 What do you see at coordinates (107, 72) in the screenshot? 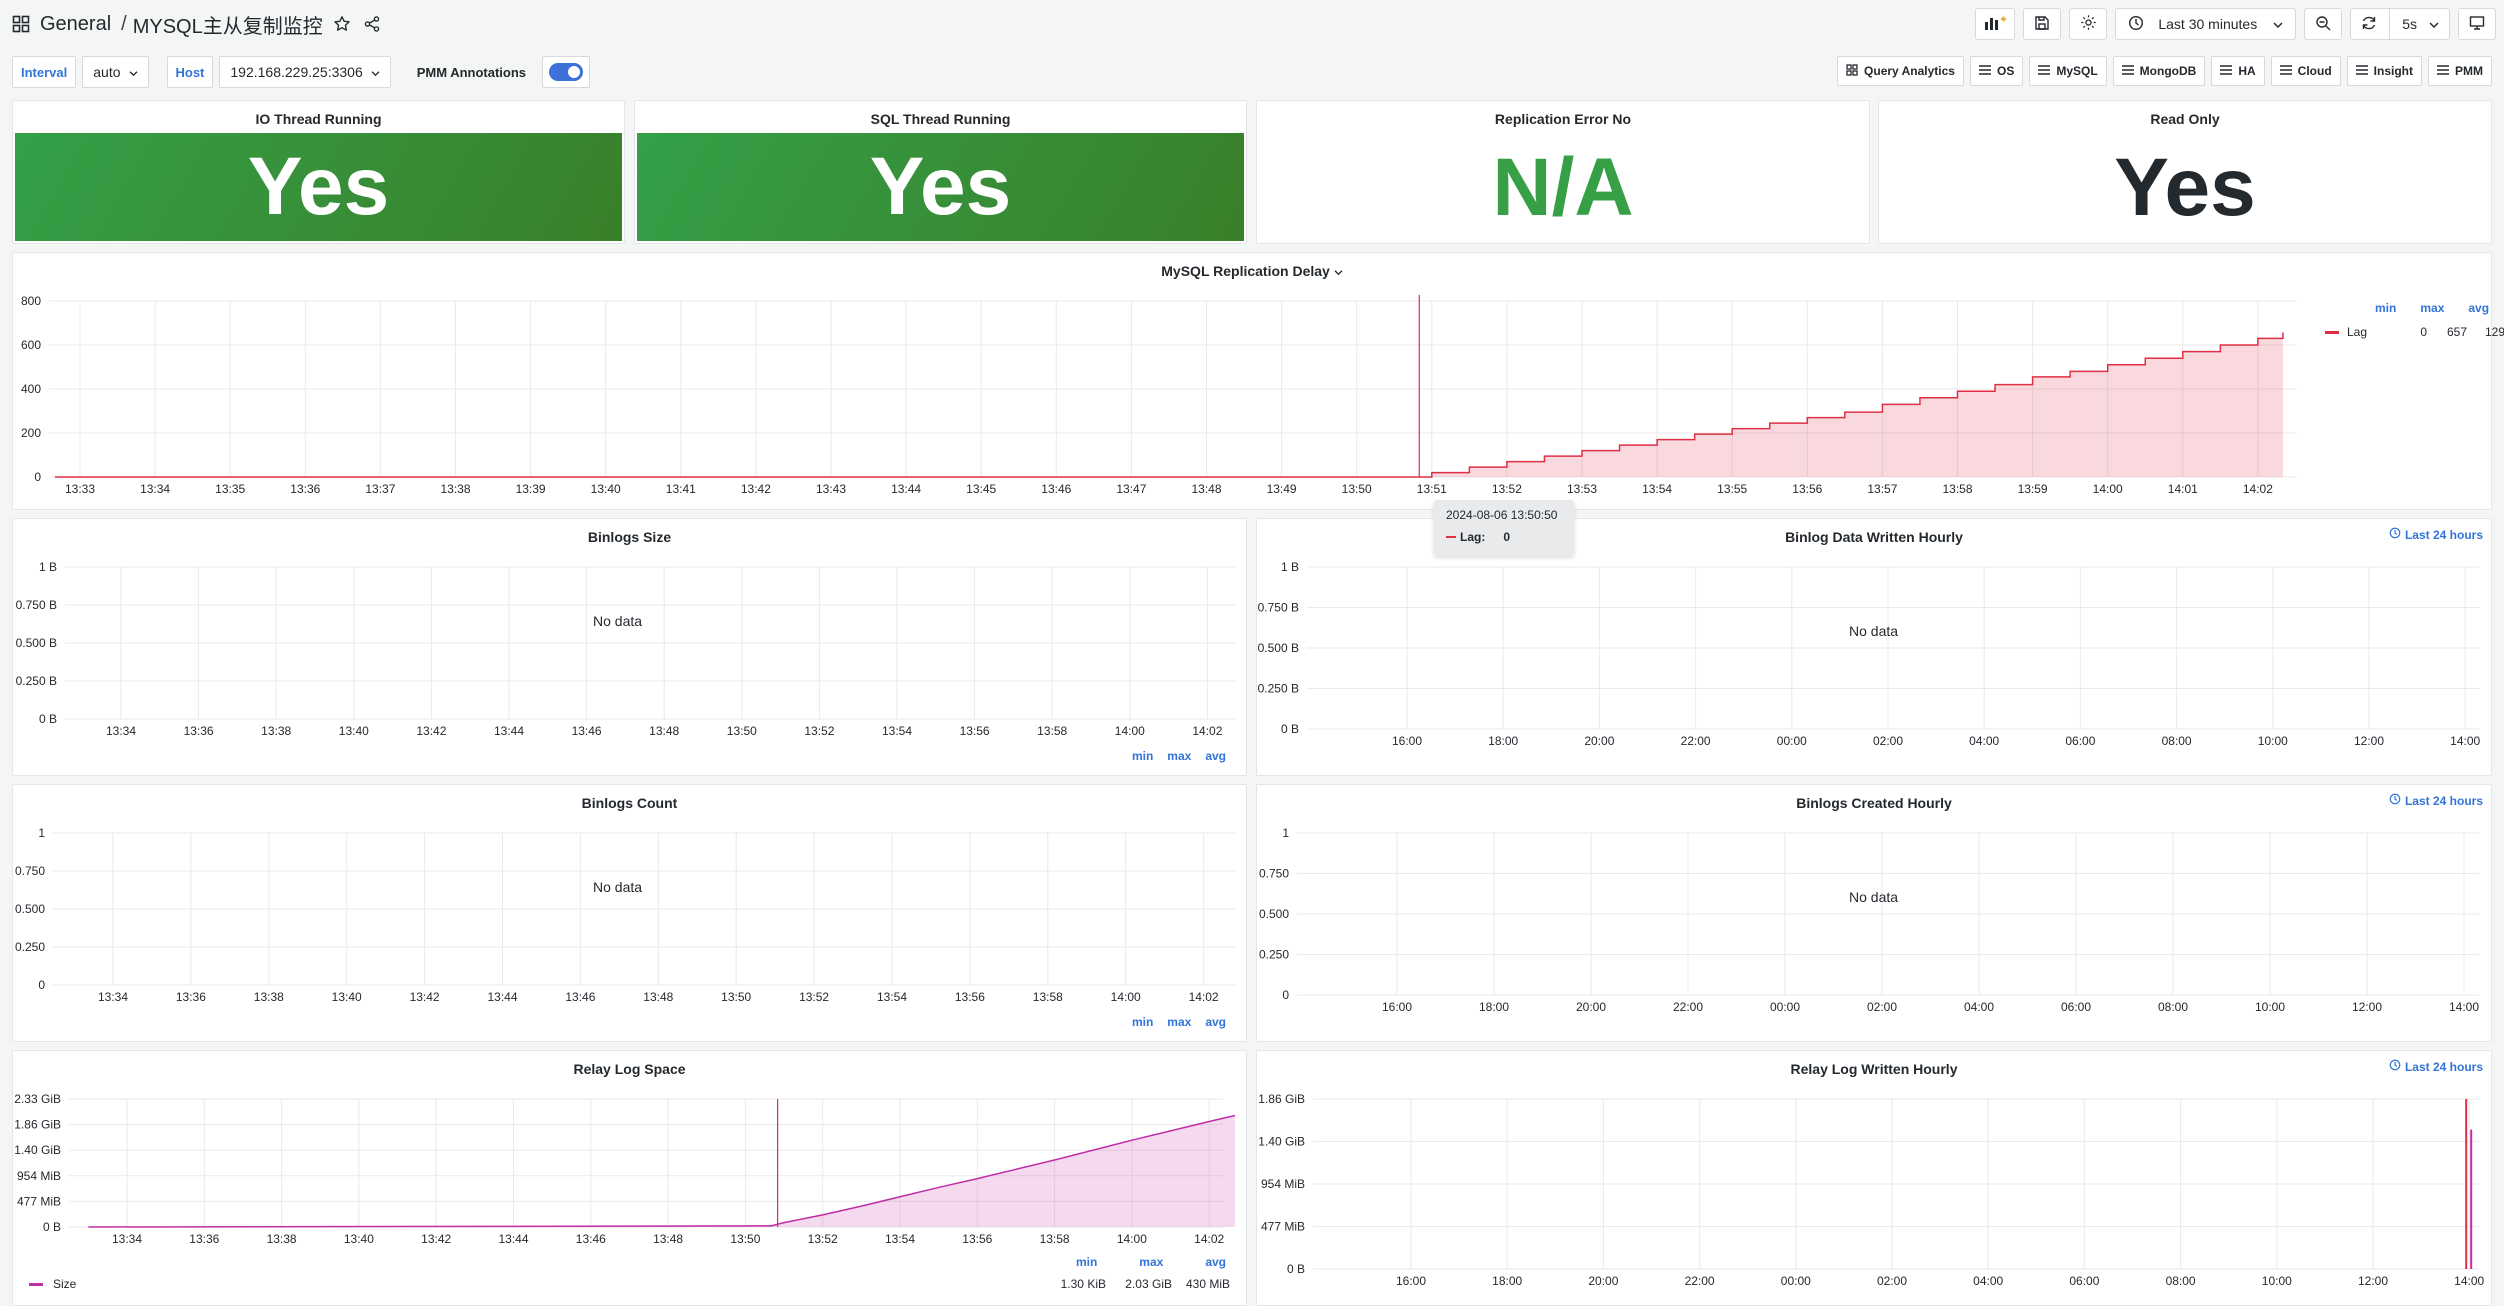
I see `interval-value: auto` at bounding box center [107, 72].